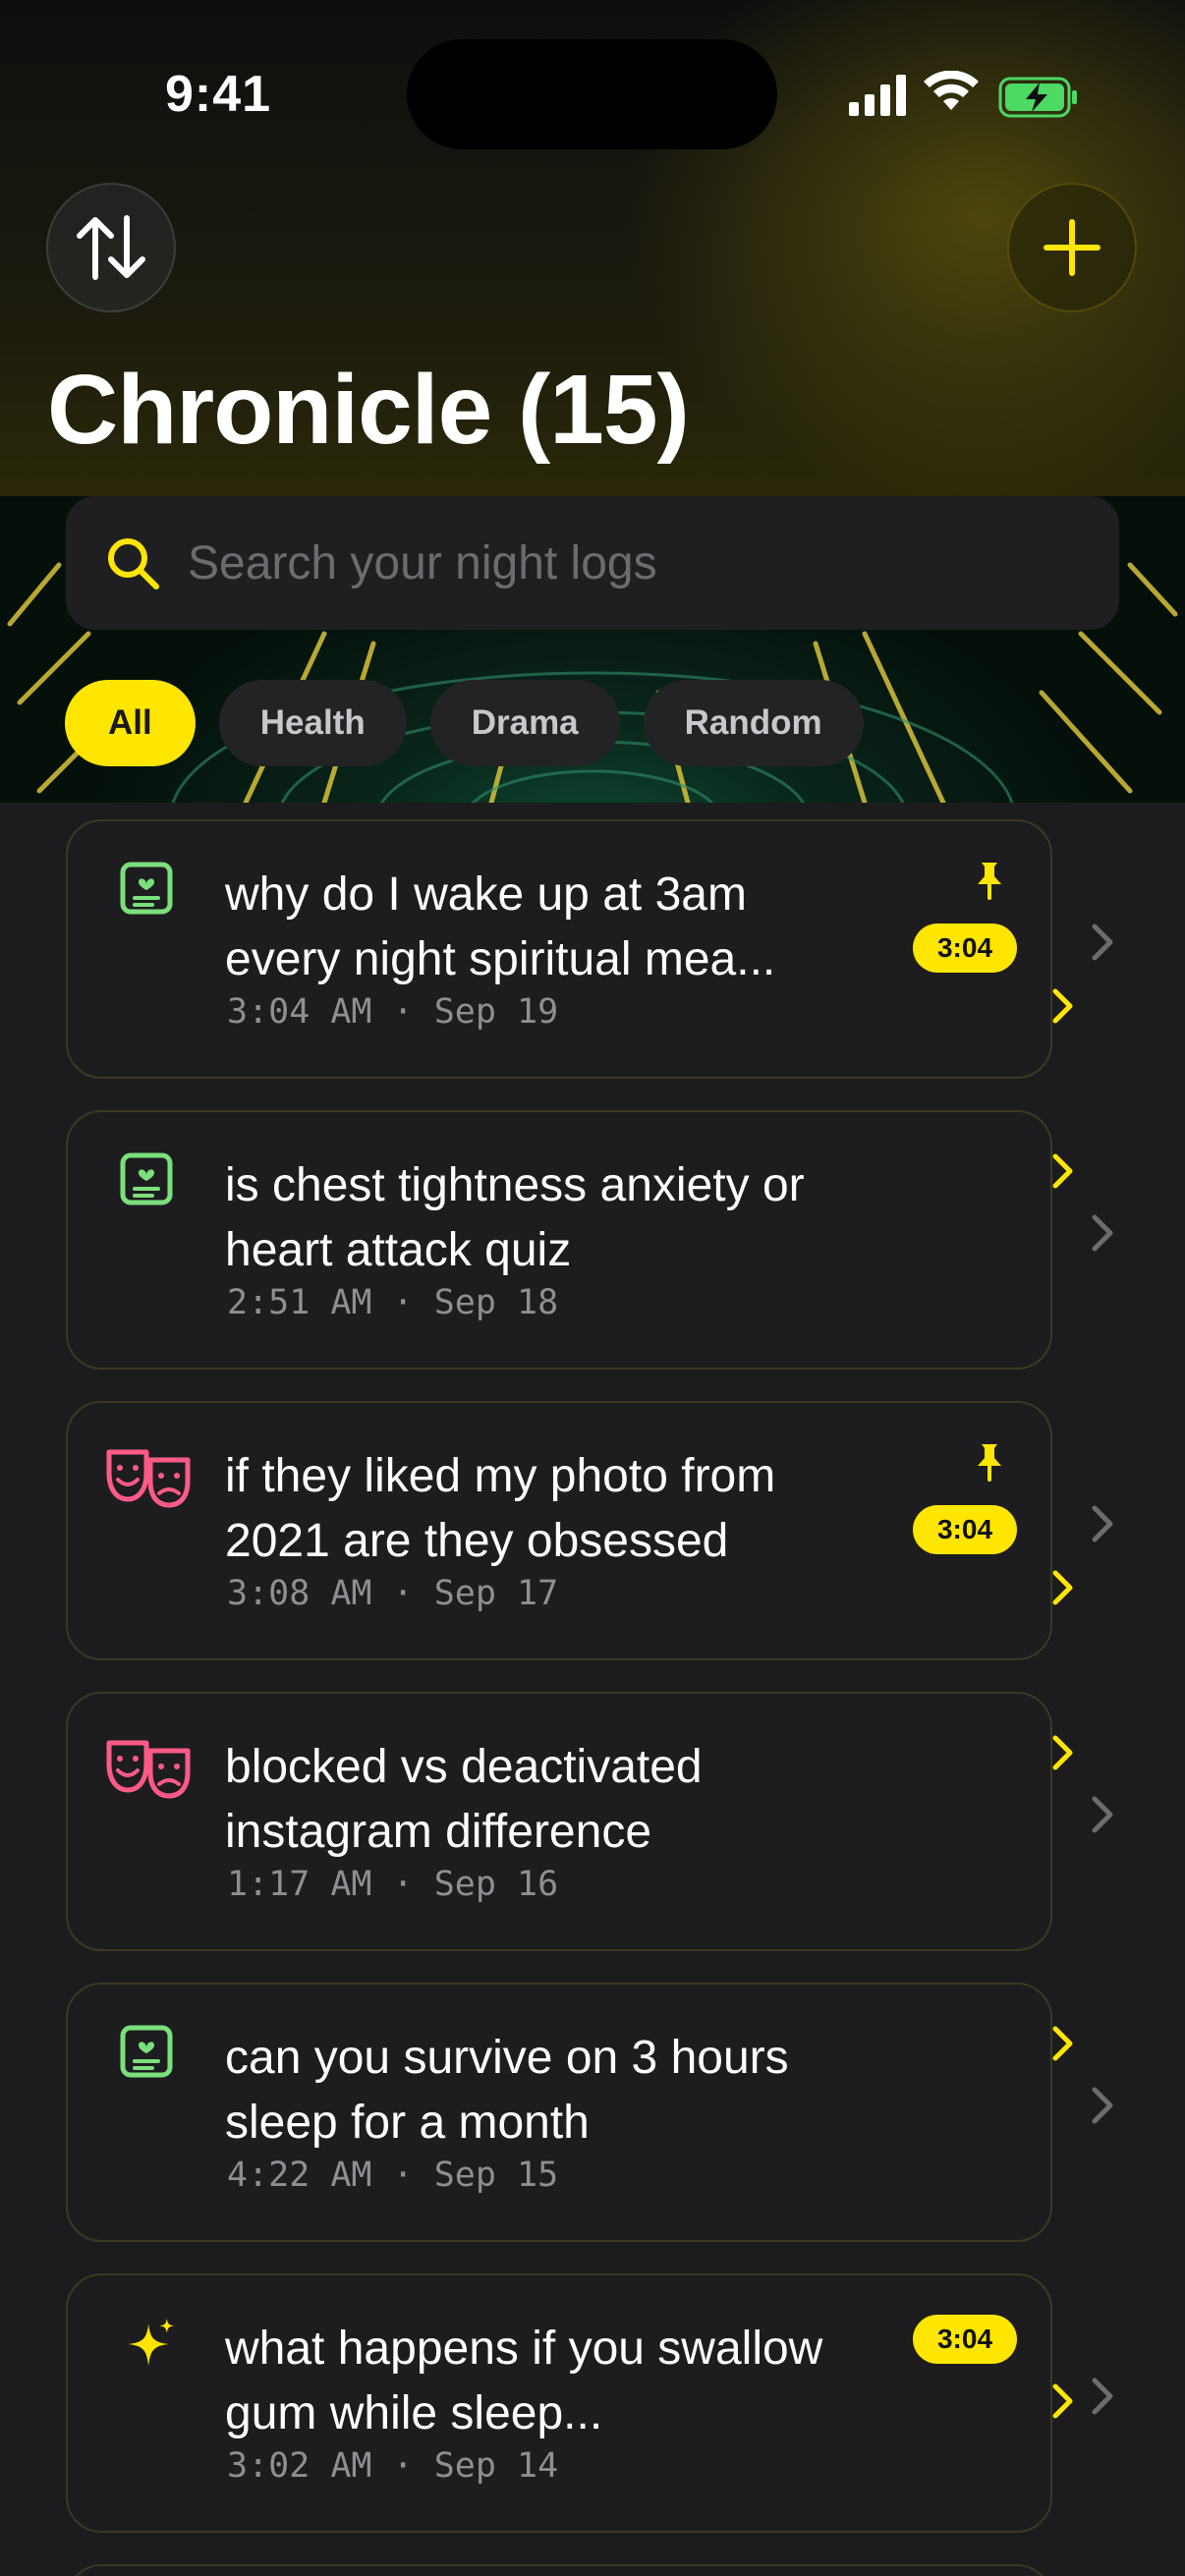  What do you see at coordinates (496, 1012) in the screenshot?
I see `log-date: Sep 19` at bounding box center [496, 1012].